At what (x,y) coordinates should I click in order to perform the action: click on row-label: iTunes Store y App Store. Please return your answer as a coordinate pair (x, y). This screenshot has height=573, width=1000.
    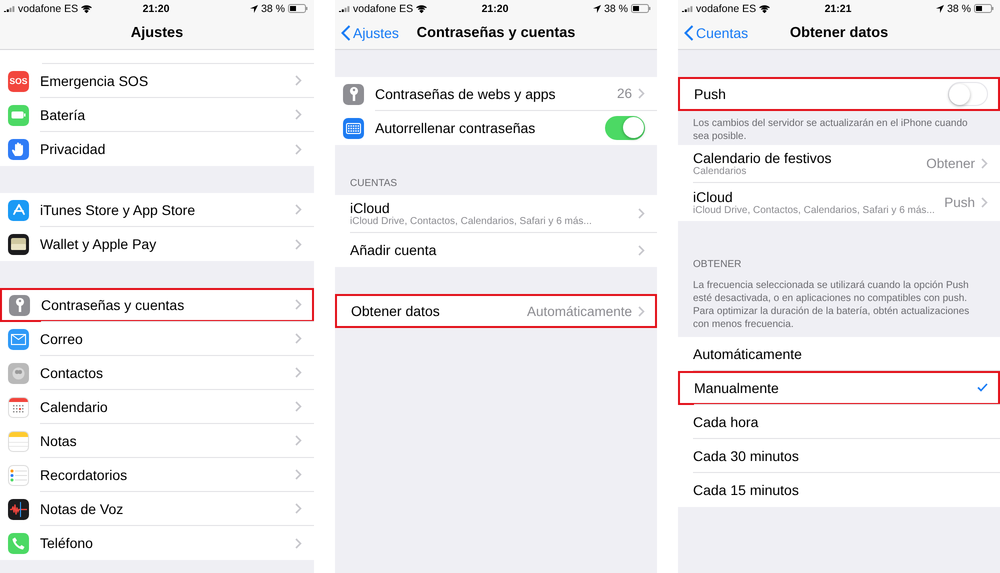
    Looking at the image, I should click on (118, 210).